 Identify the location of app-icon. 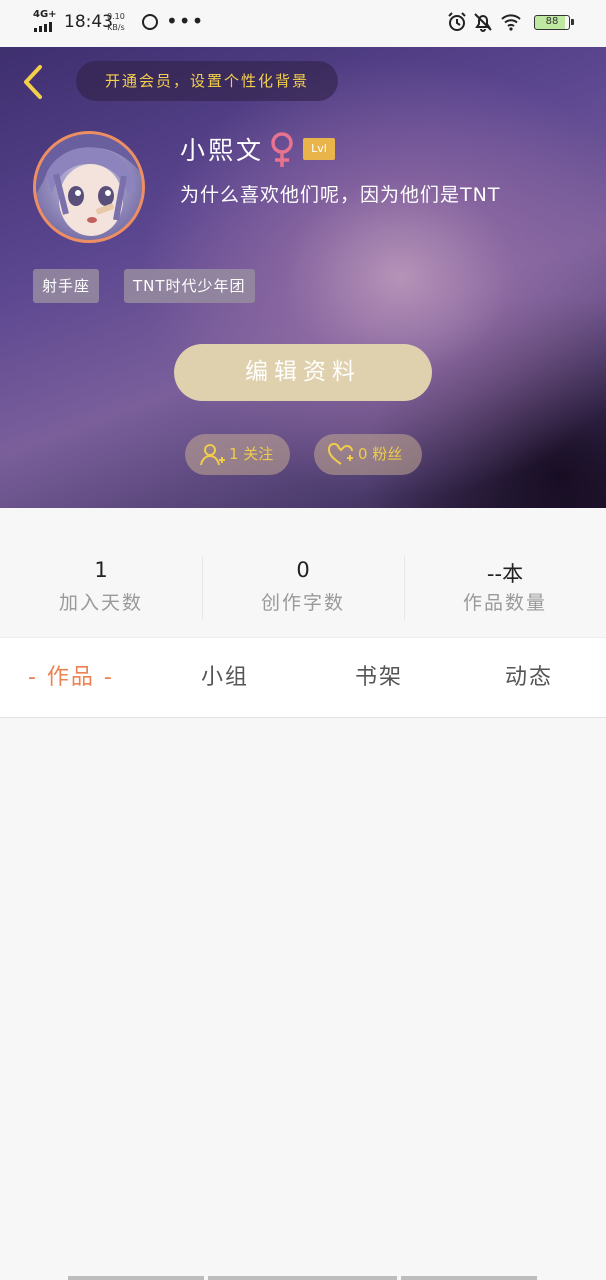
(150, 22).